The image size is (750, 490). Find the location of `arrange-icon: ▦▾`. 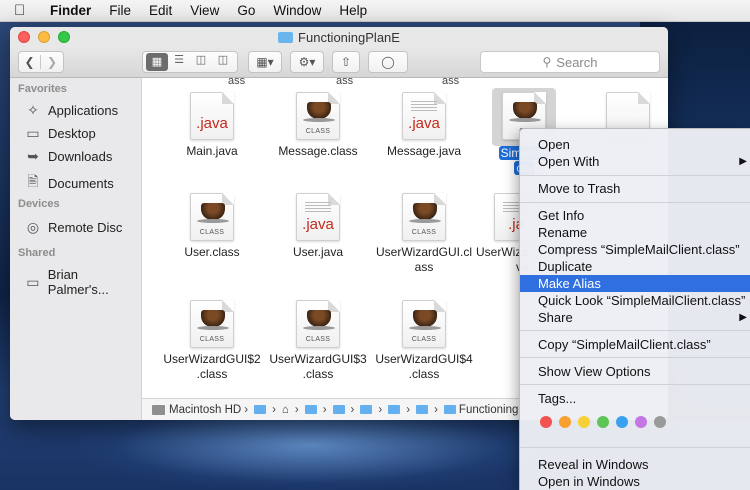

arrange-icon: ▦▾ is located at coordinates (265, 62).